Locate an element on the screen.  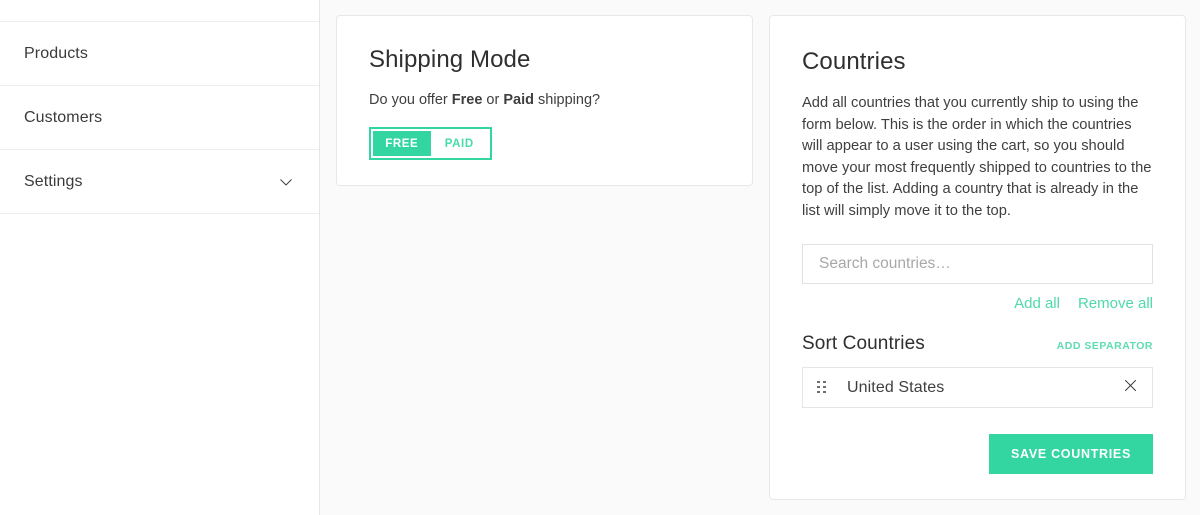
remove-all-link: Remove all is located at coordinates (1115, 303).